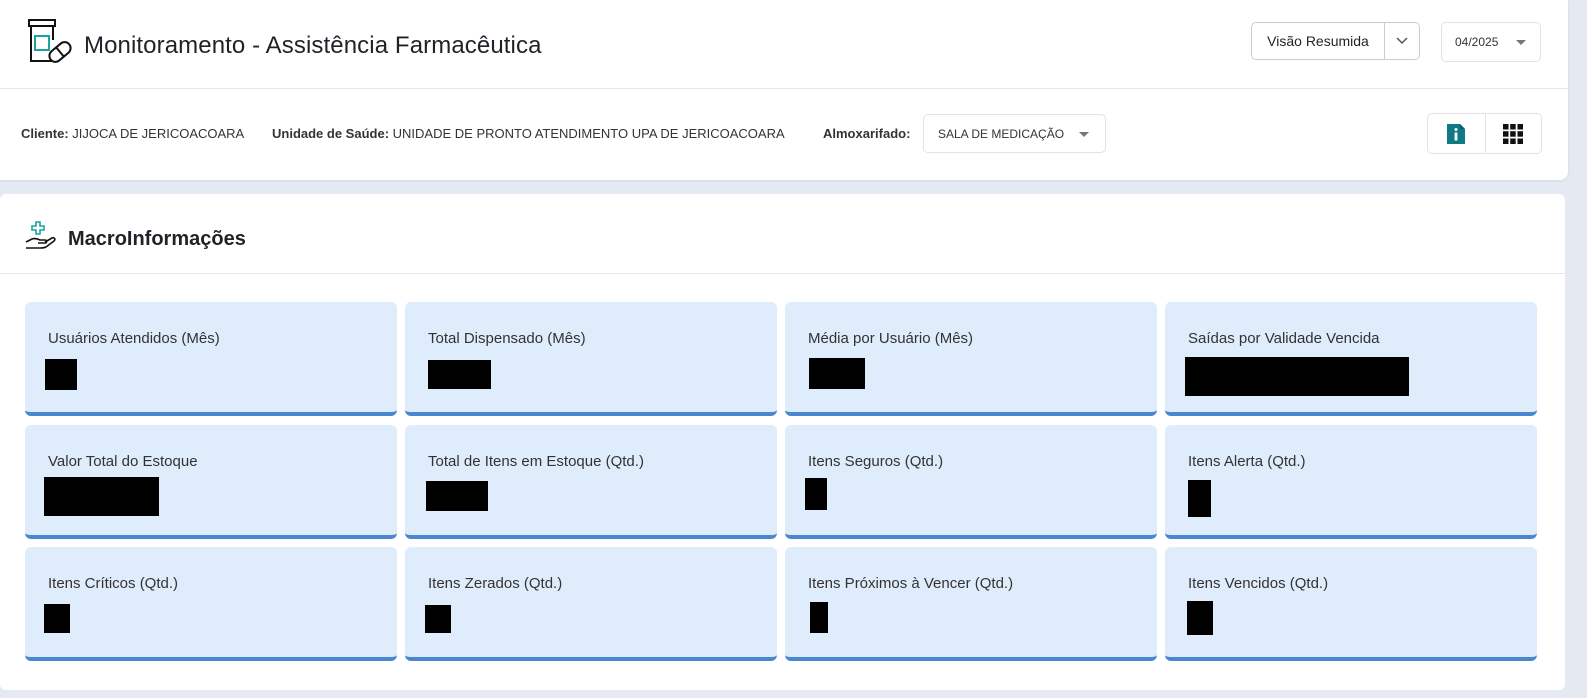  What do you see at coordinates (911, 583) in the screenshot?
I see `stat-card-label: Itens Próximos à Vencer (Qtd.)` at bounding box center [911, 583].